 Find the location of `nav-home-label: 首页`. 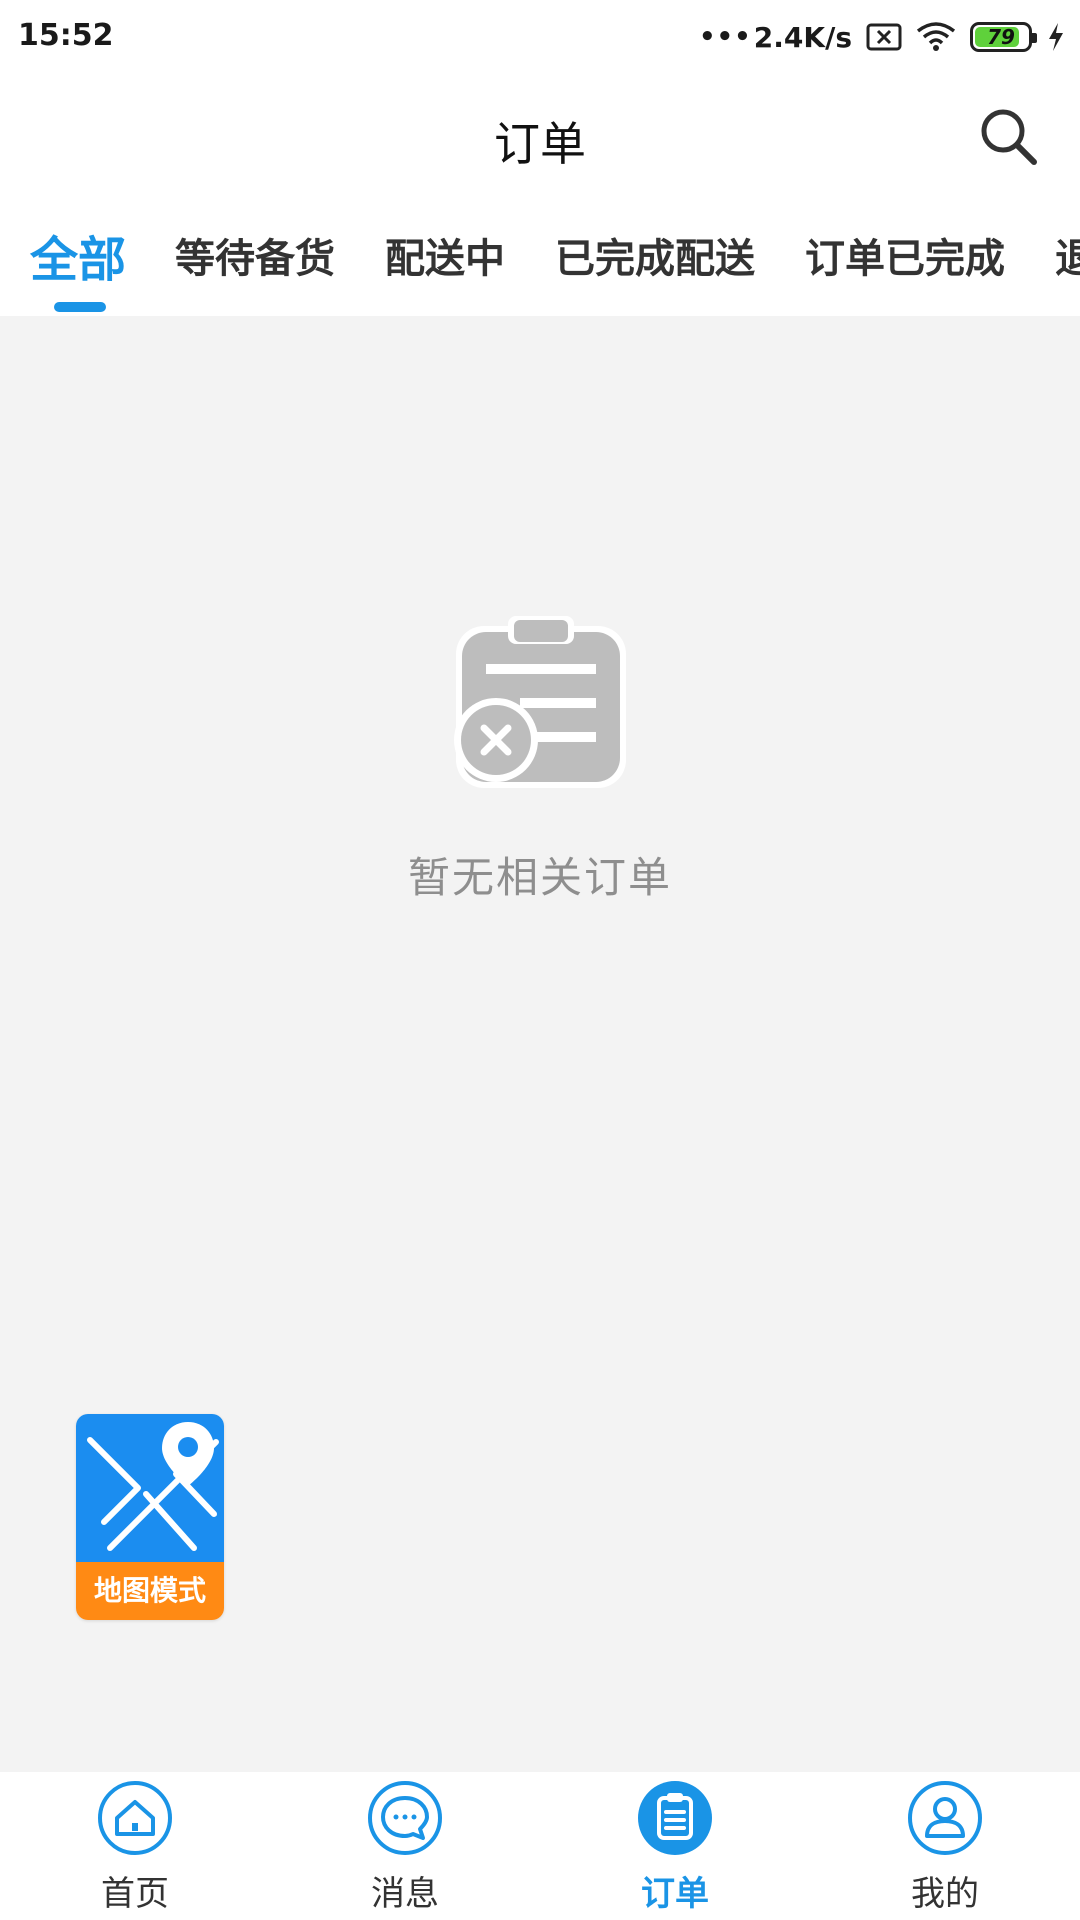

nav-home-label: 首页 is located at coordinates (135, 1894).